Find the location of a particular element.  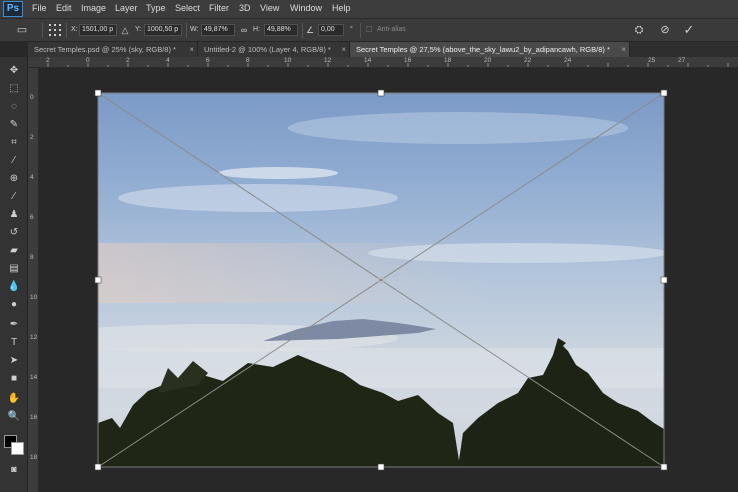

photoshop-logo: Ps is located at coordinates (13, 9).